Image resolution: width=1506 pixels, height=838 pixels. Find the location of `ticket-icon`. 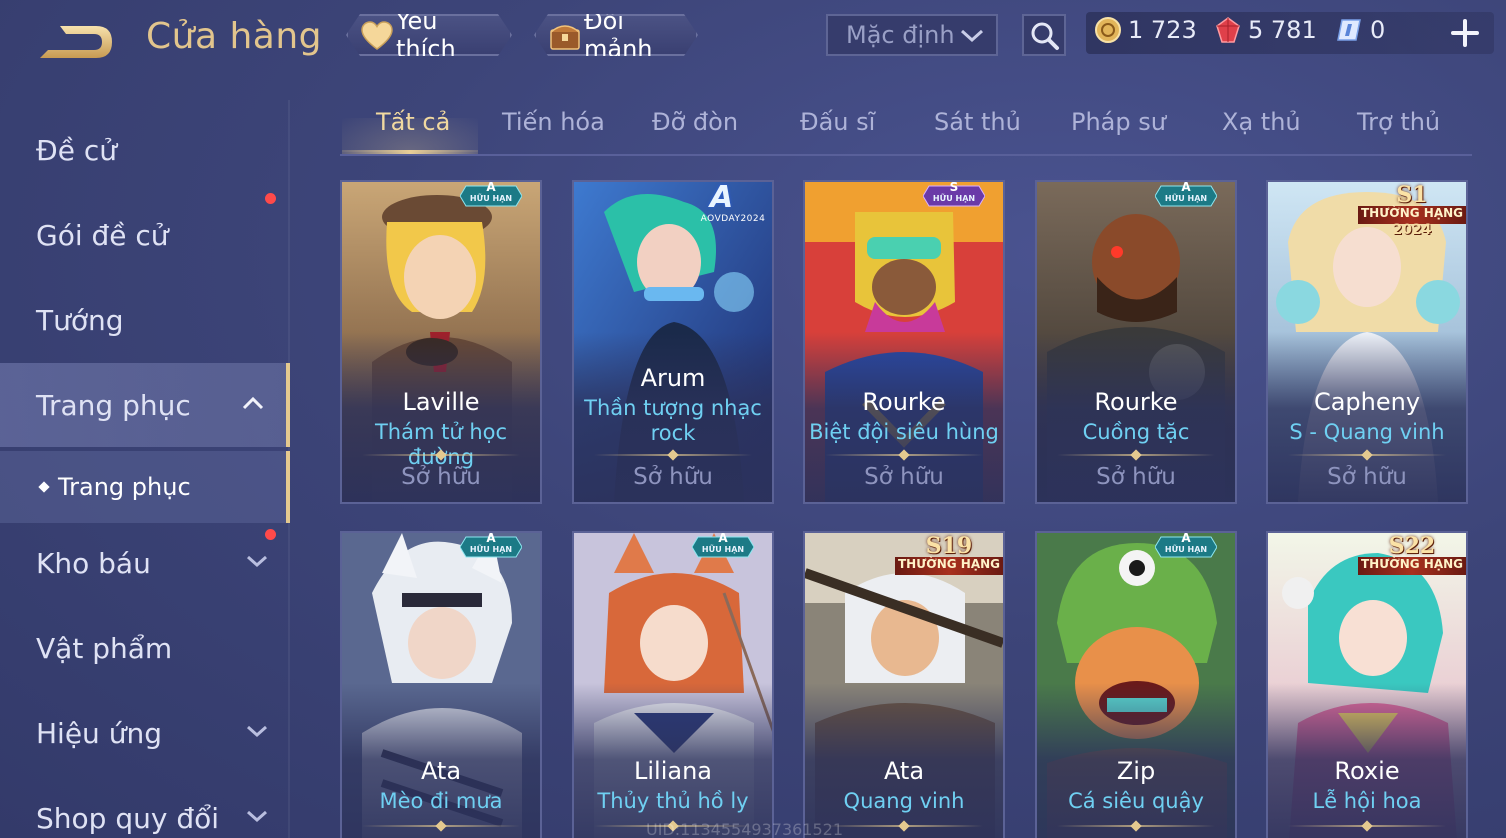

ticket-icon is located at coordinates (1349, 30).